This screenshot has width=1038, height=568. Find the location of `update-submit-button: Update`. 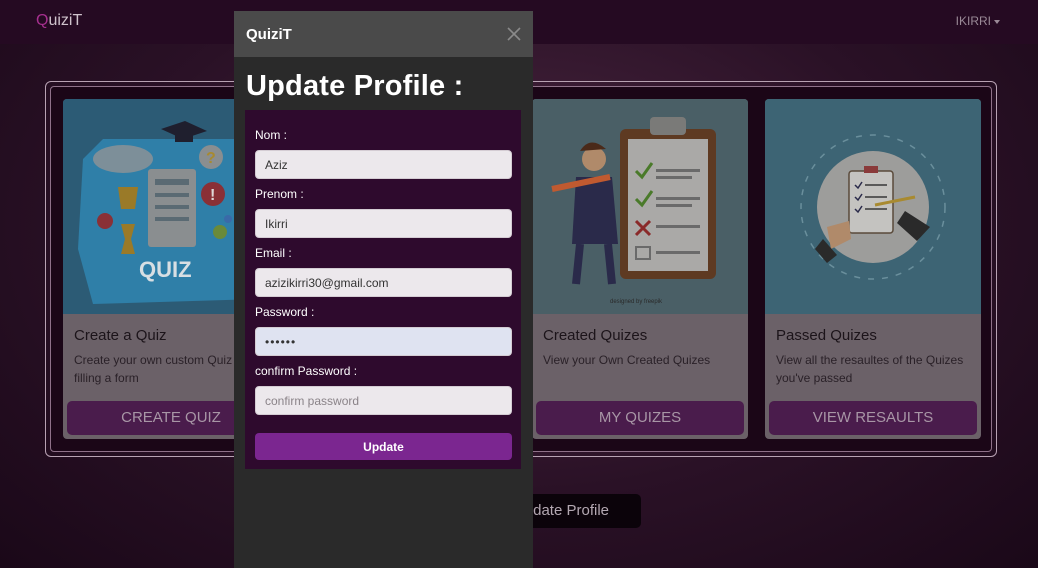

update-submit-button: Update is located at coordinates (383, 446).